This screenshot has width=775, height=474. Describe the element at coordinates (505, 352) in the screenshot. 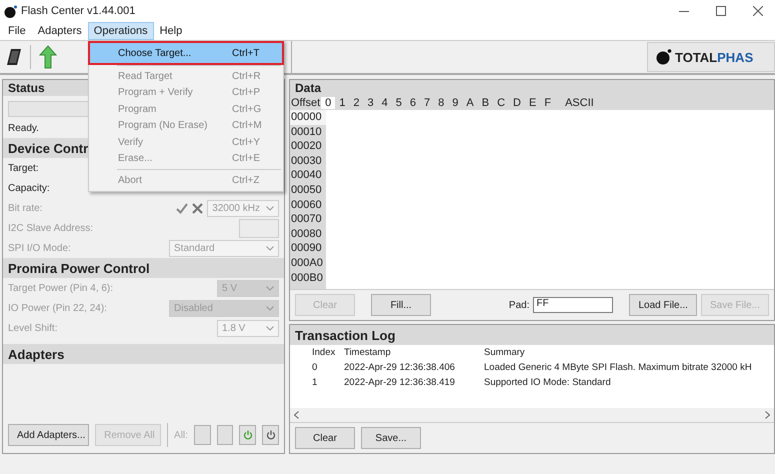

I see `column-header: Summary` at that location.